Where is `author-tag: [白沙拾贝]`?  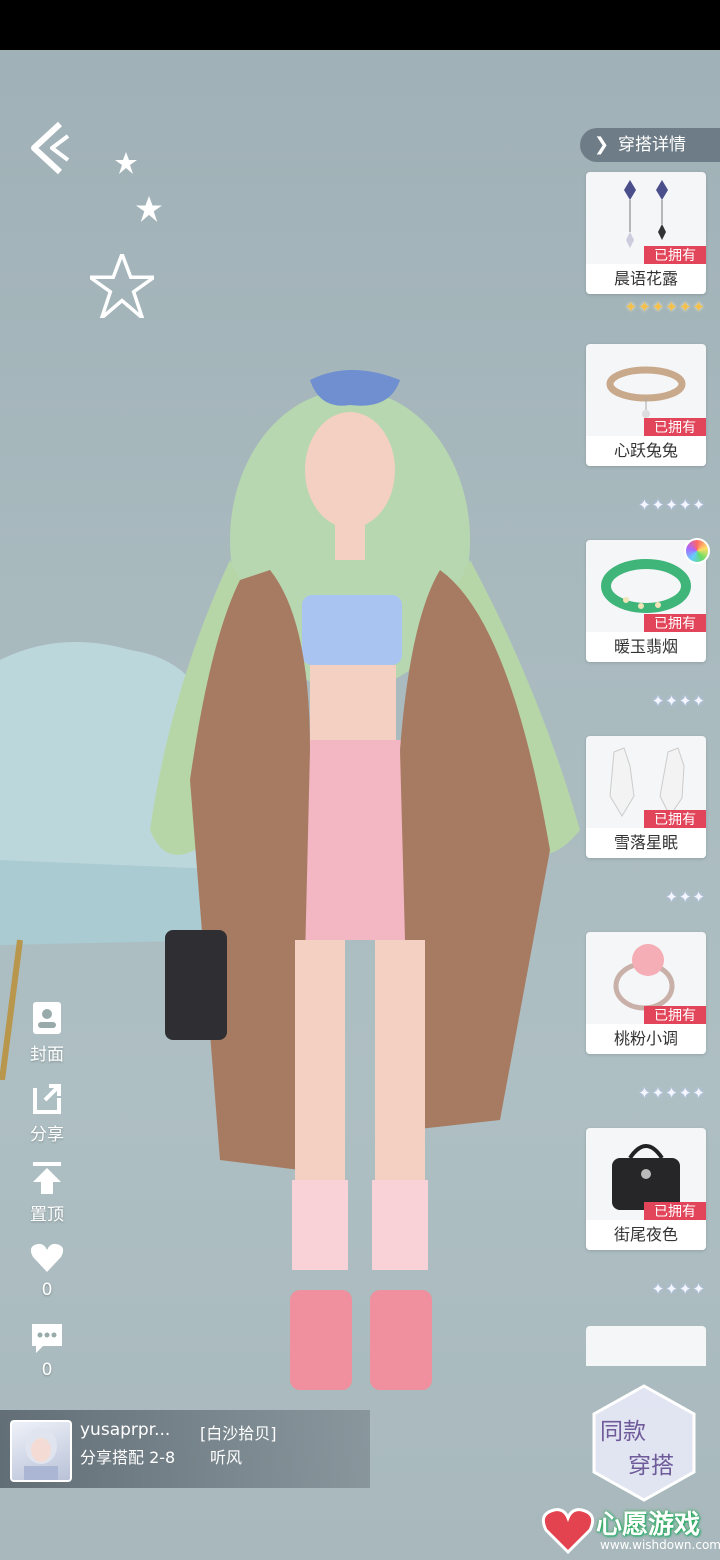
author-tag: [白沙拾贝] is located at coordinates (238, 1433).